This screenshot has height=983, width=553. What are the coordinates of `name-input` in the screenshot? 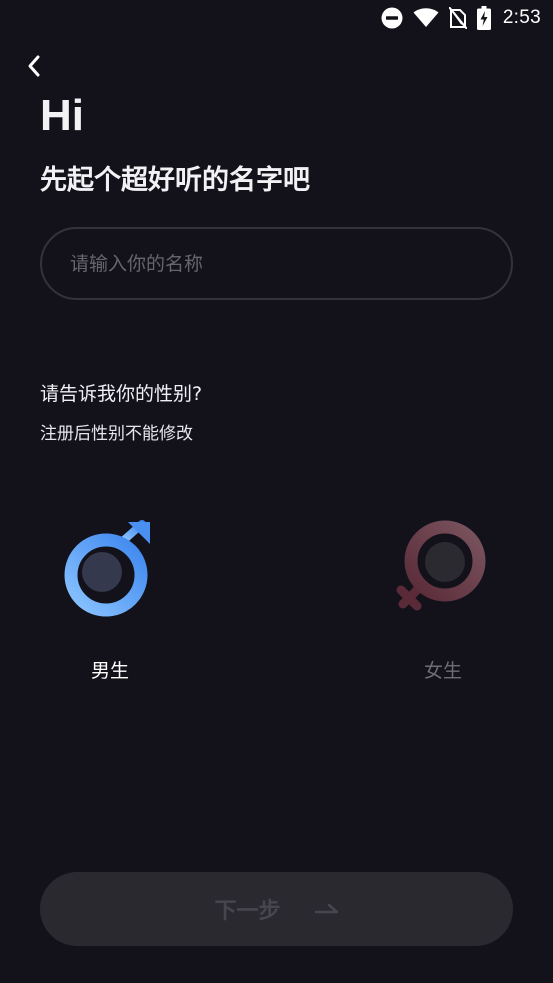 It's located at (276, 263).